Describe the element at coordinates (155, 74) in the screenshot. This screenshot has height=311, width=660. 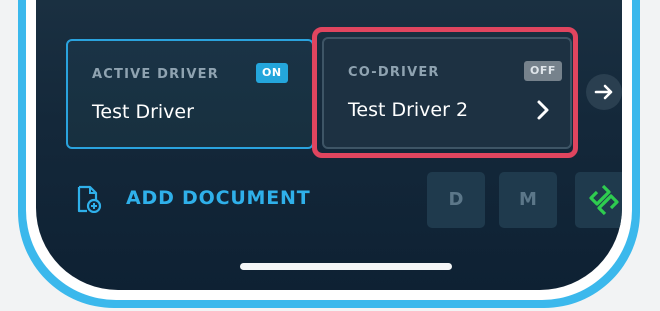
I see `active-driver-title: ACTIVE DRIVER` at that location.